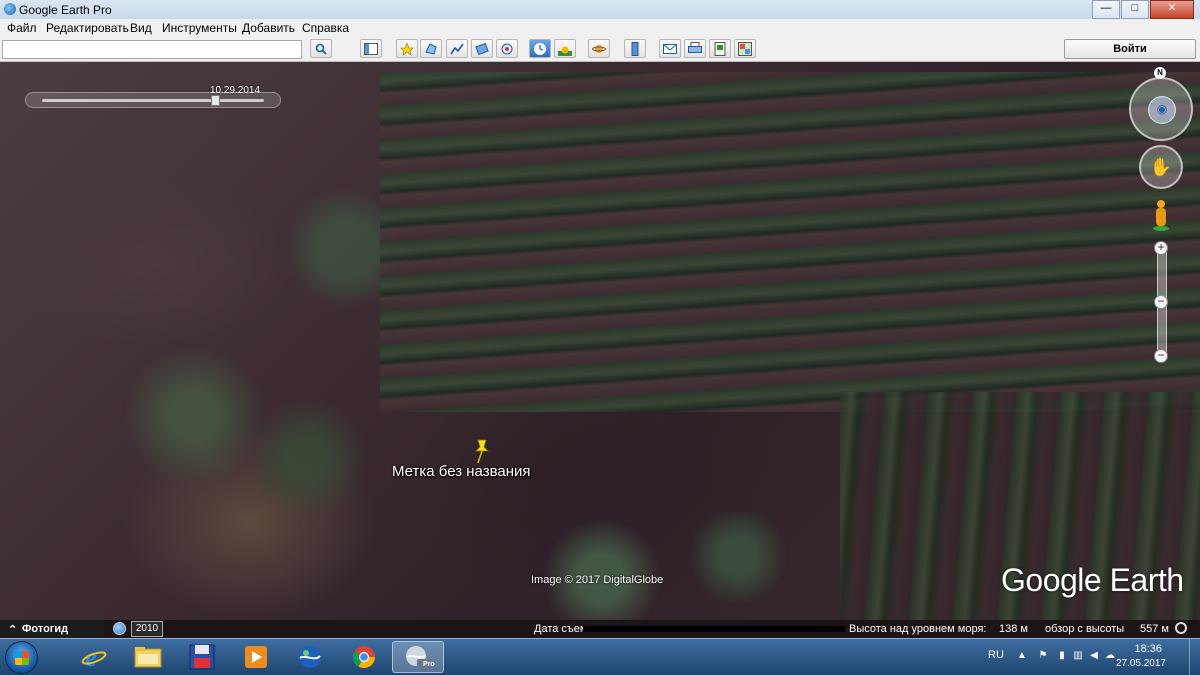 The image size is (1200, 675). I want to click on time-slider-thumb, so click(215, 100).